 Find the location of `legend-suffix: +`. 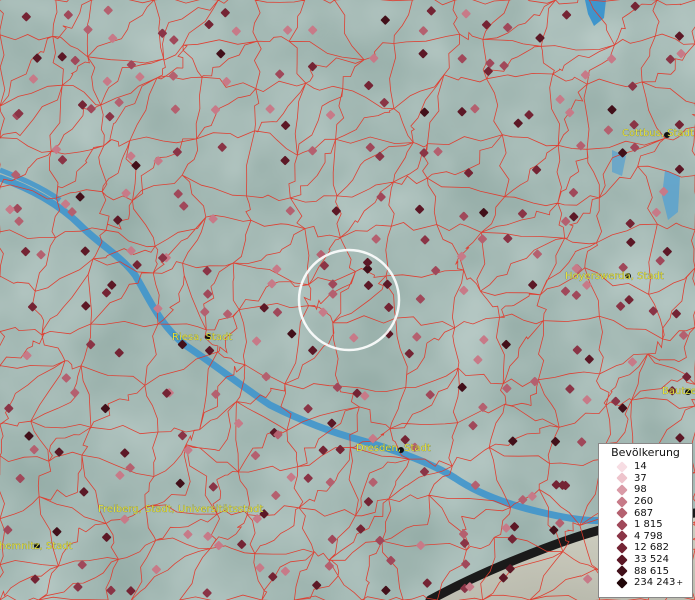

legend-suffix: + is located at coordinates (680, 583).